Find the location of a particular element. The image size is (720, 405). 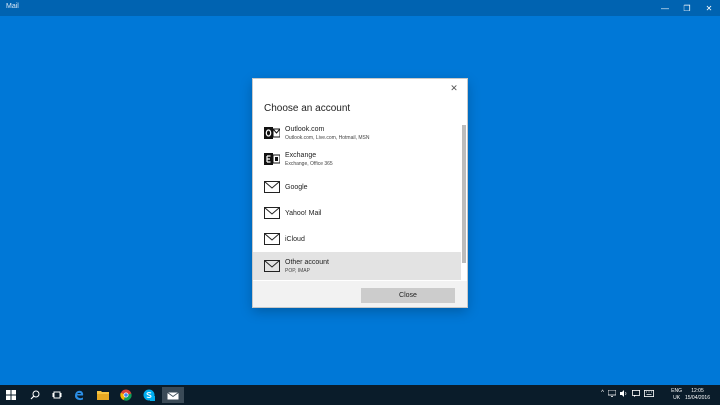

restore-button: ❐ is located at coordinates (687, 8).